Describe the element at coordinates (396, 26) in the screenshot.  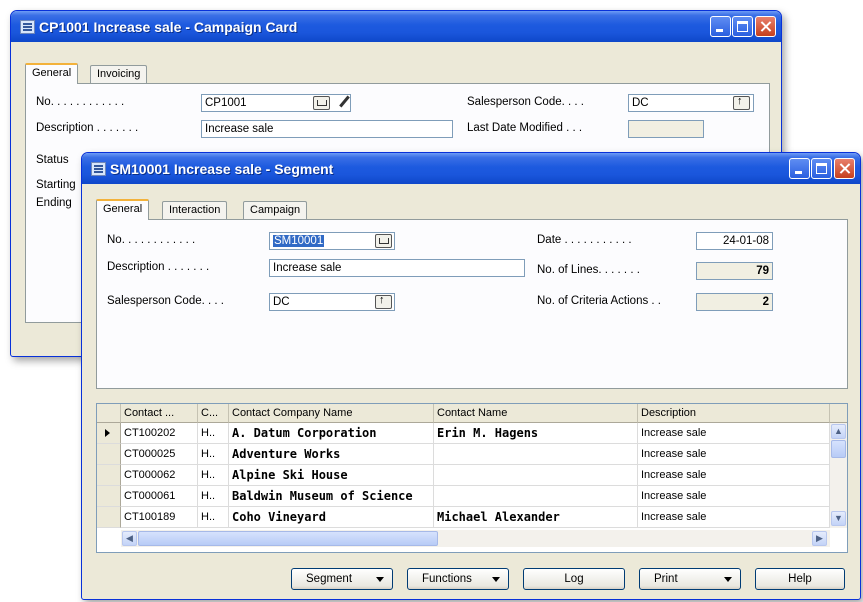
I see `campaign-title-bar: CP1001 Increase sale - Campaign Card` at that location.